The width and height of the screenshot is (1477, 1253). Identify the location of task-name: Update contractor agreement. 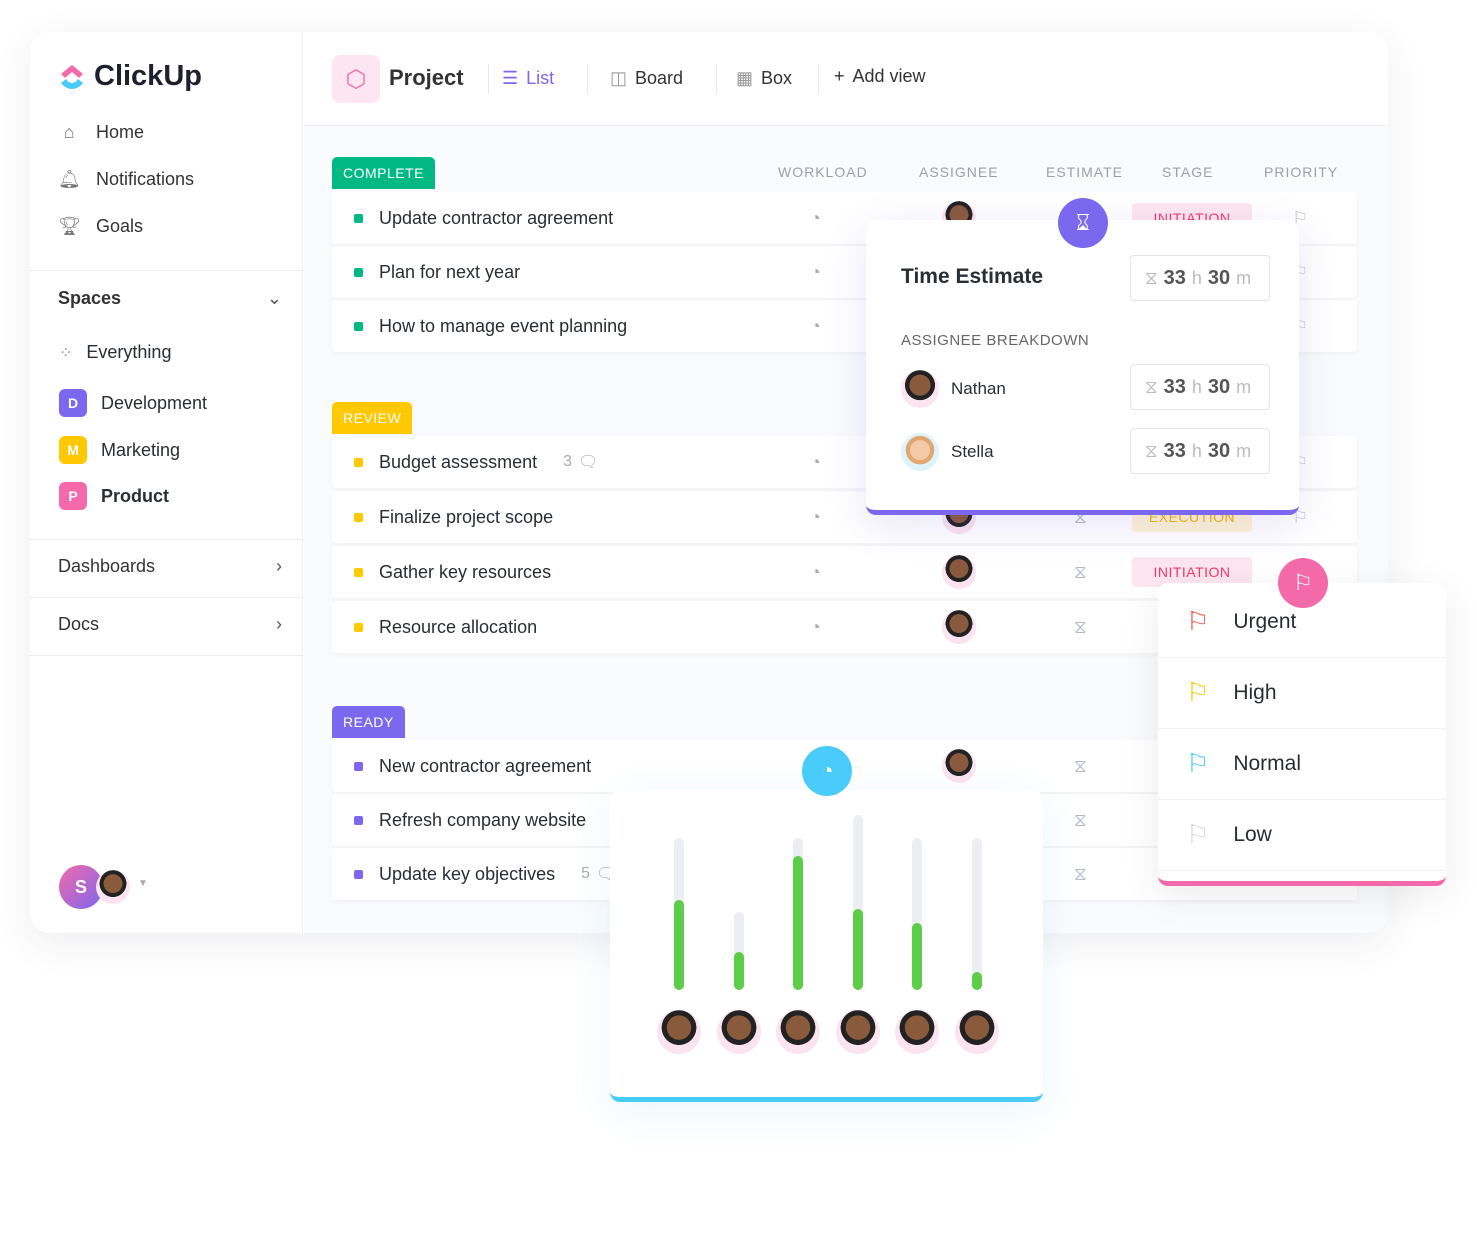
(496, 218).